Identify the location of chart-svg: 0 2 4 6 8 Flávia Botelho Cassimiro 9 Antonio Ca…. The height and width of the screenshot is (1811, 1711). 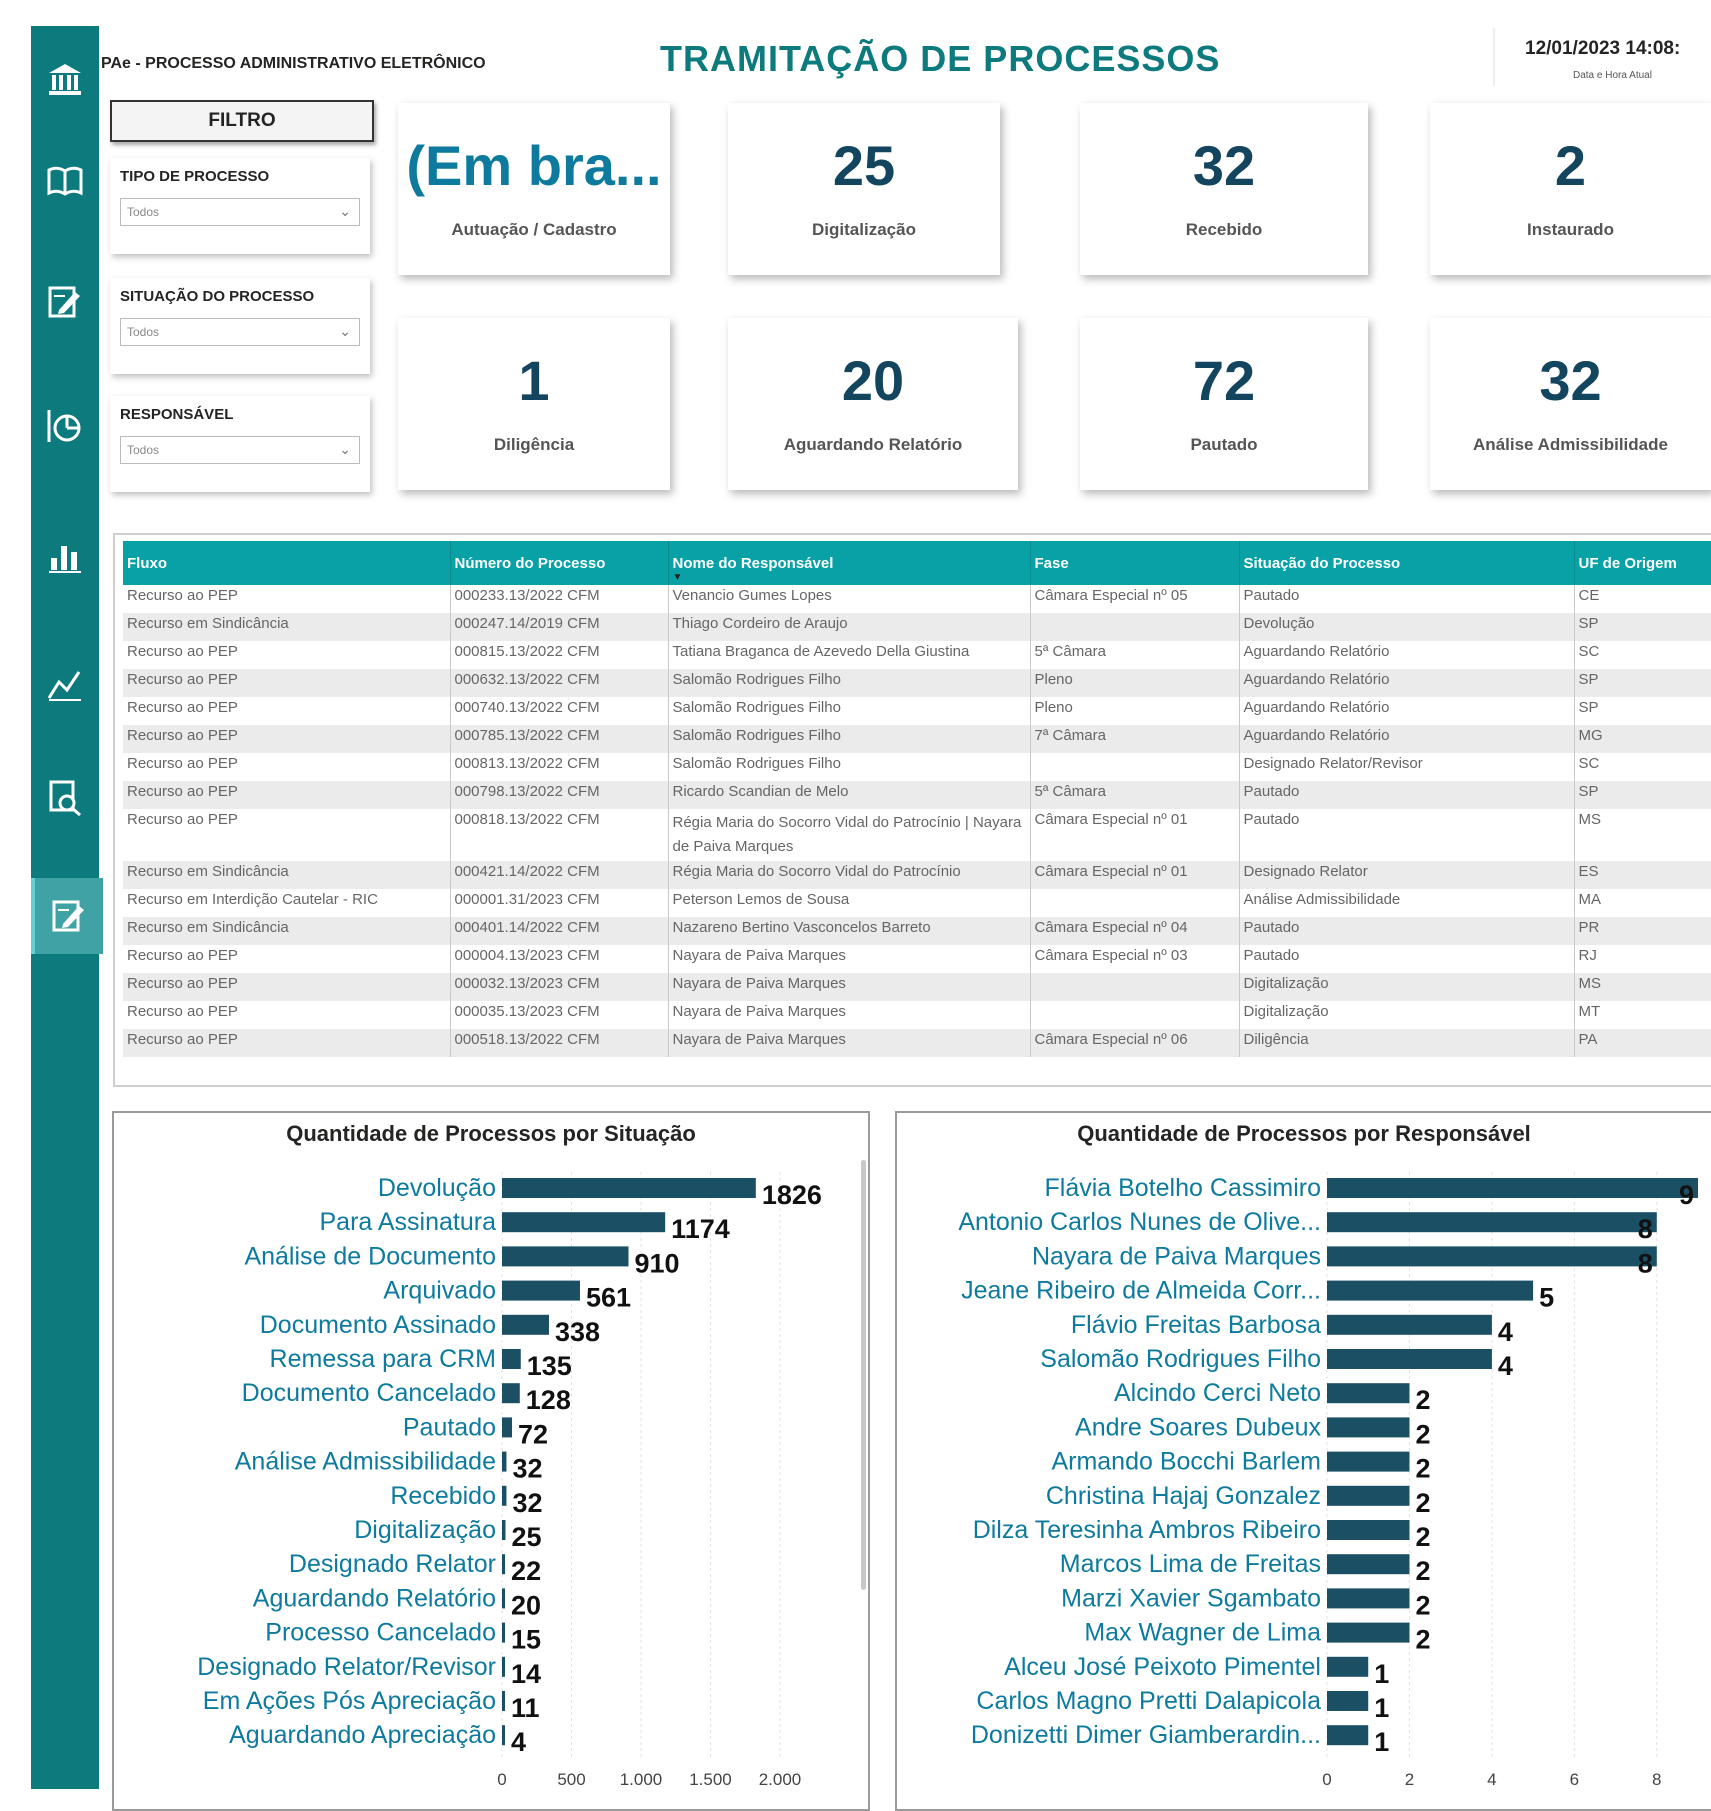
(1328, 1480).